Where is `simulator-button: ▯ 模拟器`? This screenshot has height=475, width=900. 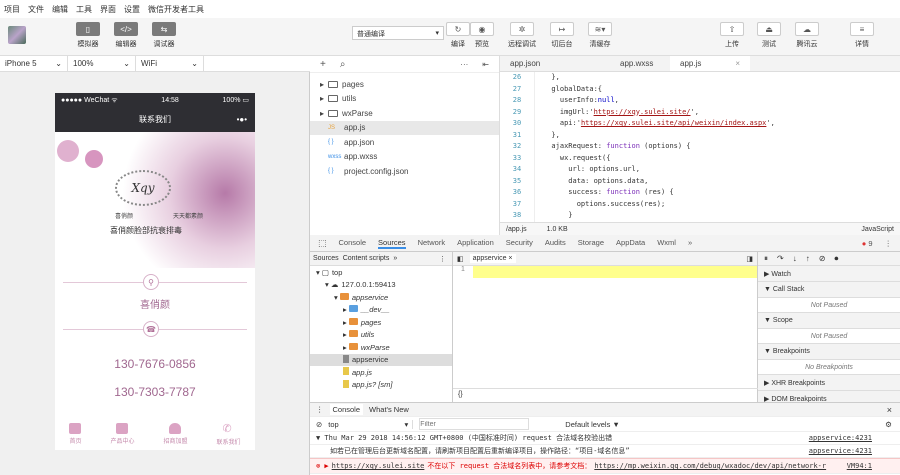
simulator-button: ▯ 模拟器 is located at coordinates (88, 35).